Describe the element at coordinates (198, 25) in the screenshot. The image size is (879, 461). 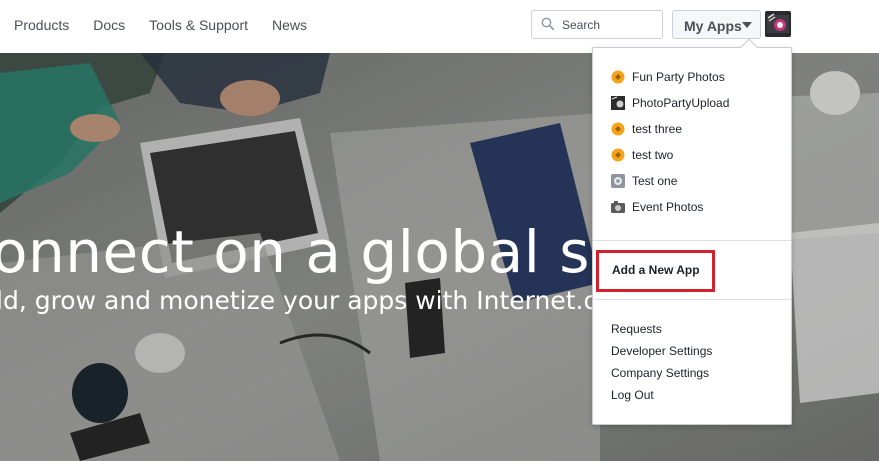
I see `nav-tools-support: Tools & Support` at that location.